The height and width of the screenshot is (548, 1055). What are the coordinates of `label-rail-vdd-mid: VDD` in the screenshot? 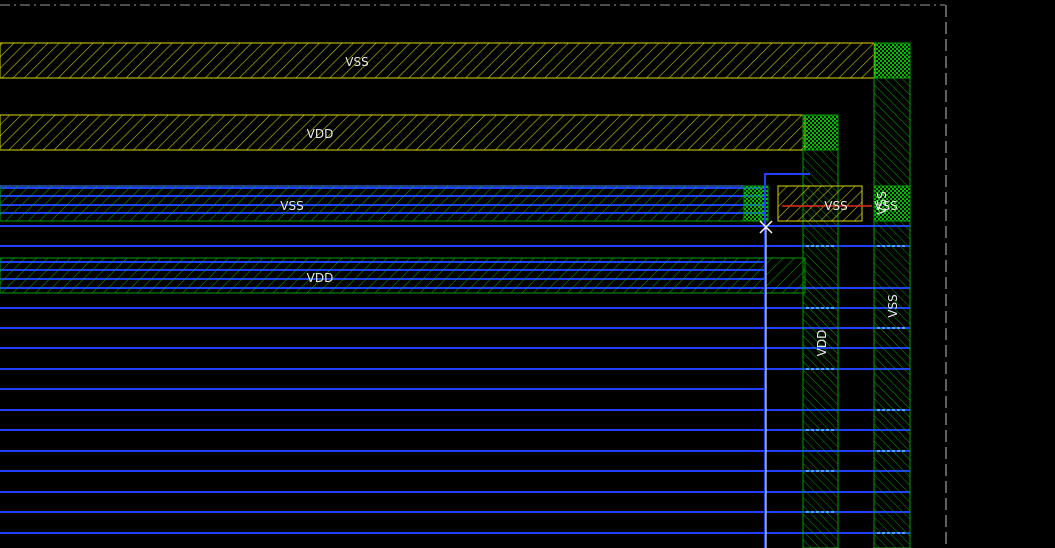 It's located at (320, 278).